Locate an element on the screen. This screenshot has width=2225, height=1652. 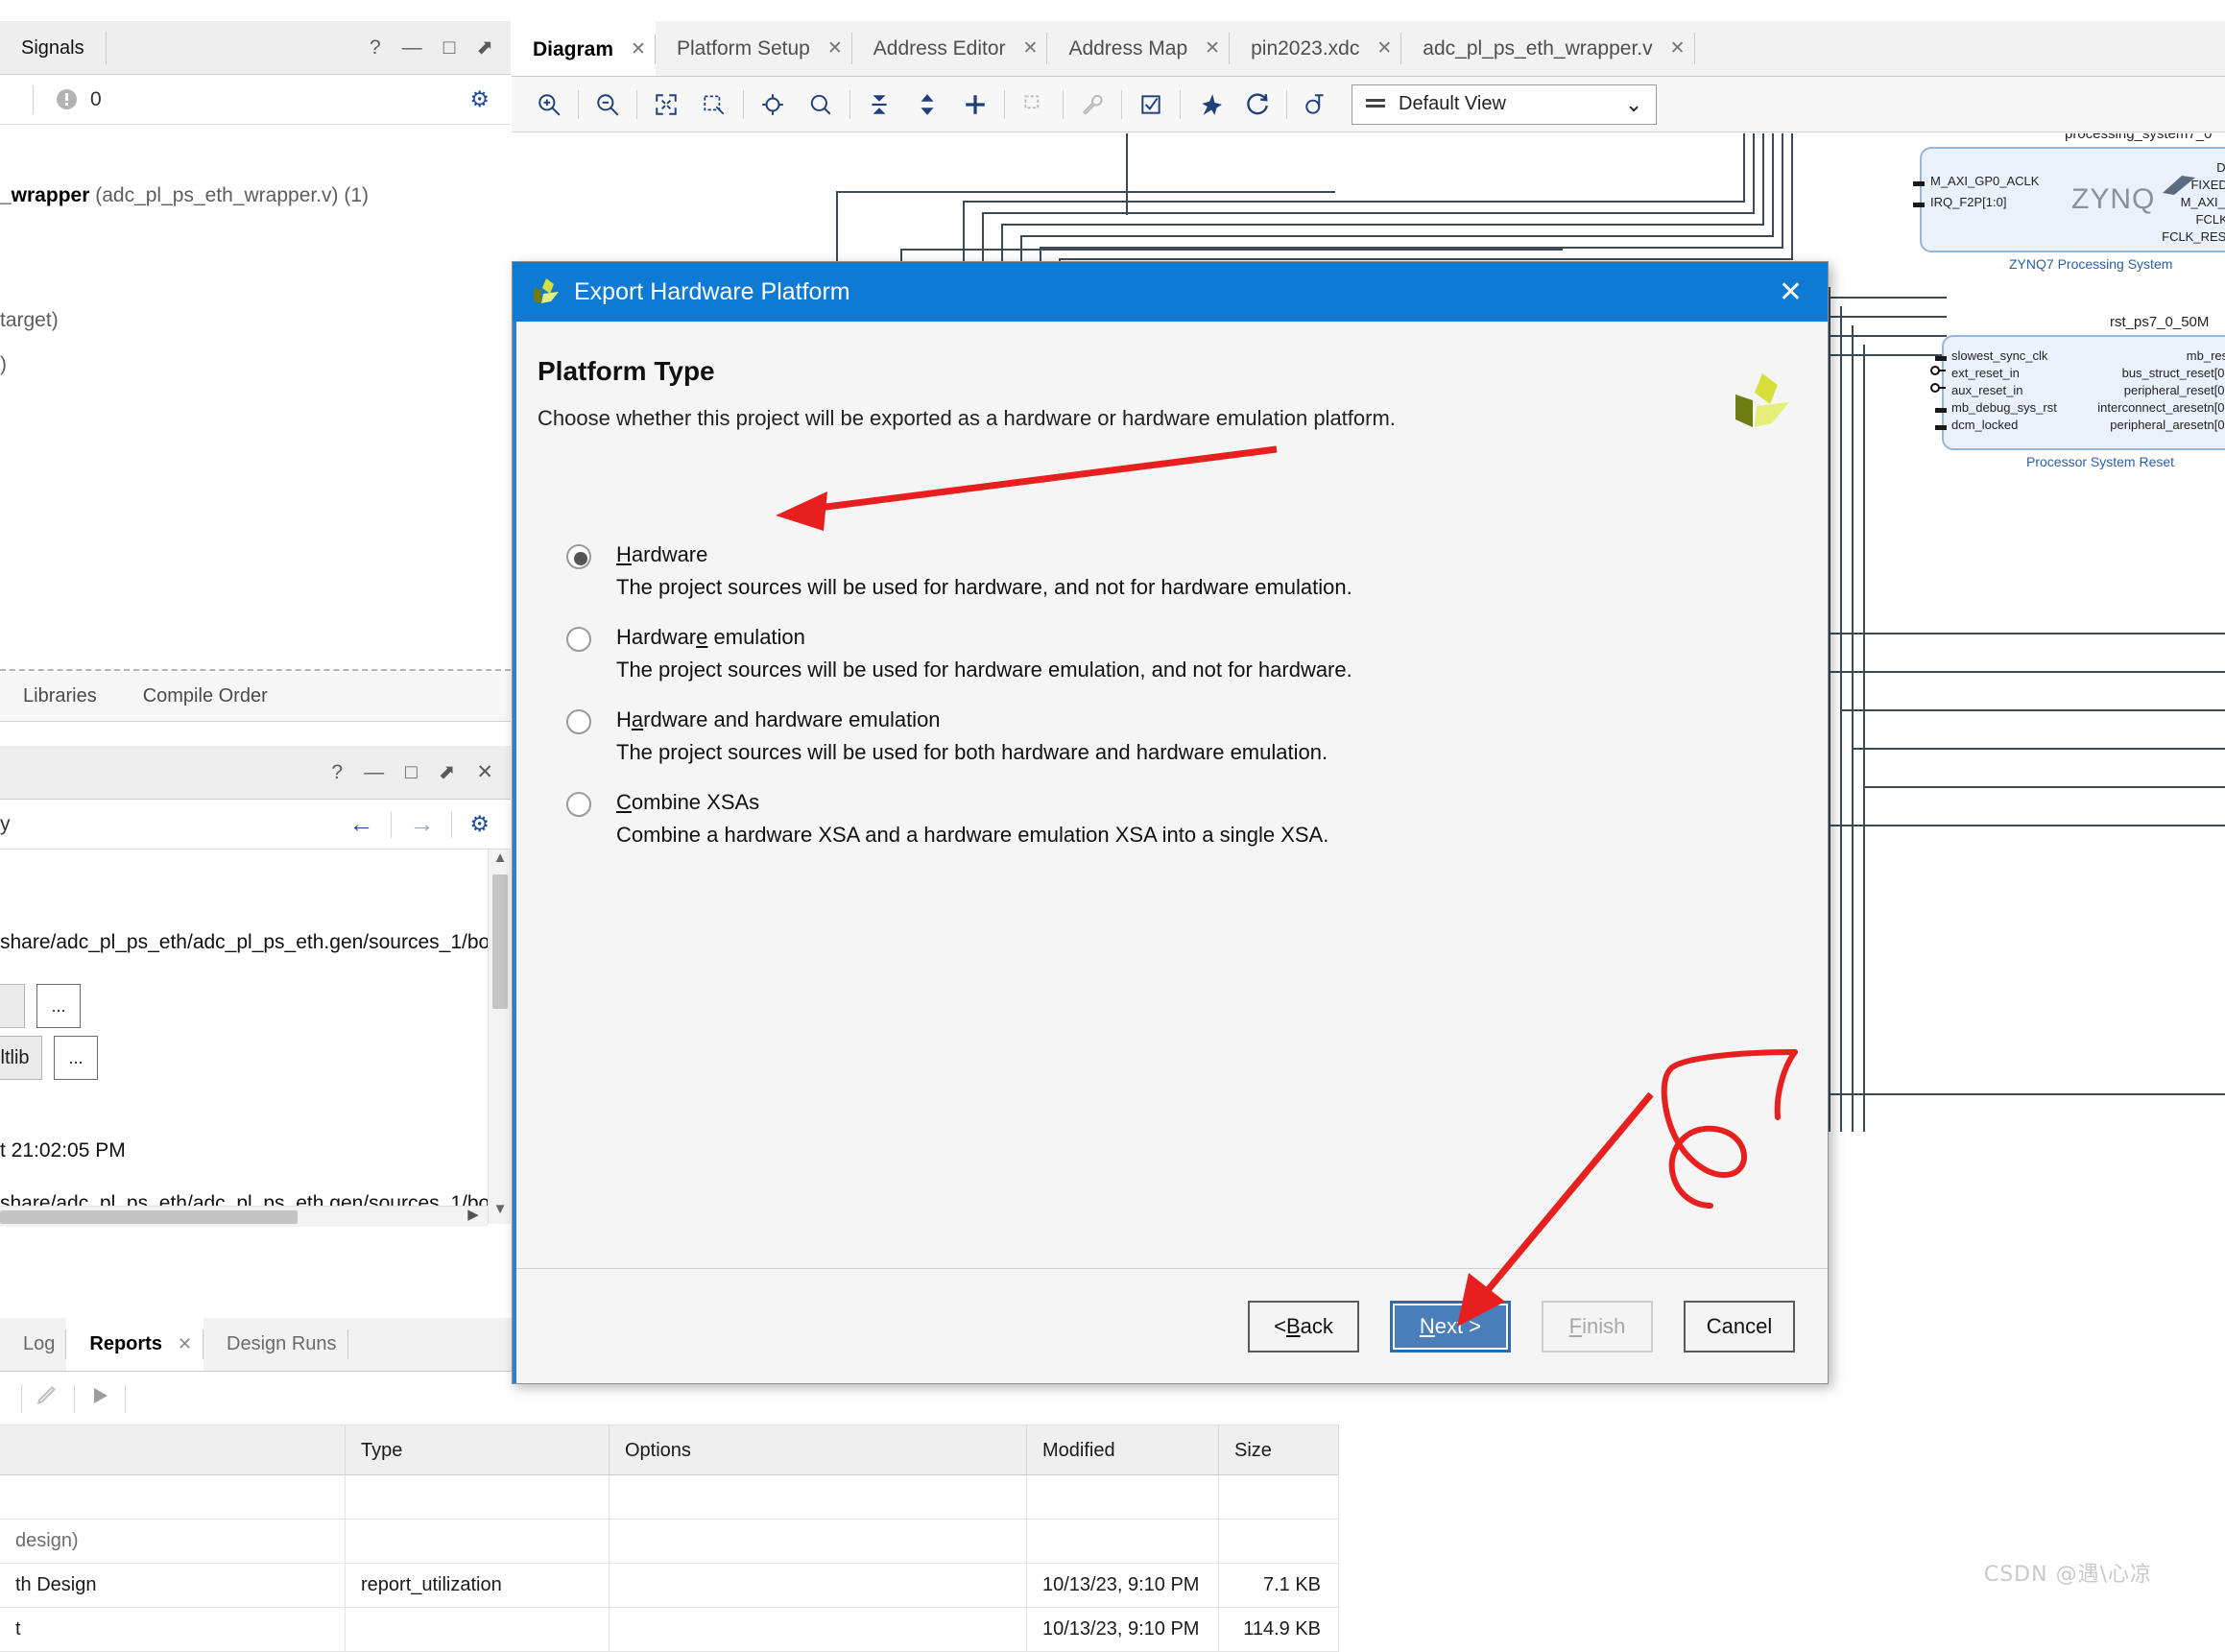
expand-all-icon is located at coordinates (927, 105).